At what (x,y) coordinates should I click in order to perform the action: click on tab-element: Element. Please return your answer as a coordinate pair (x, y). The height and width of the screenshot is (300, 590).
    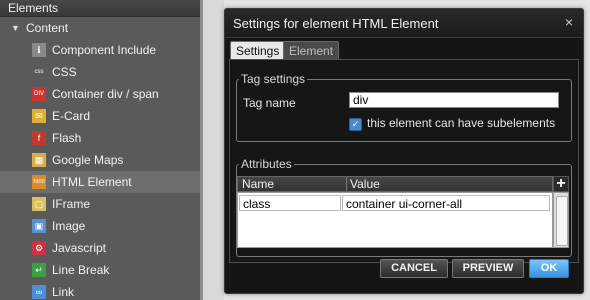
    Looking at the image, I should click on (311, 50).